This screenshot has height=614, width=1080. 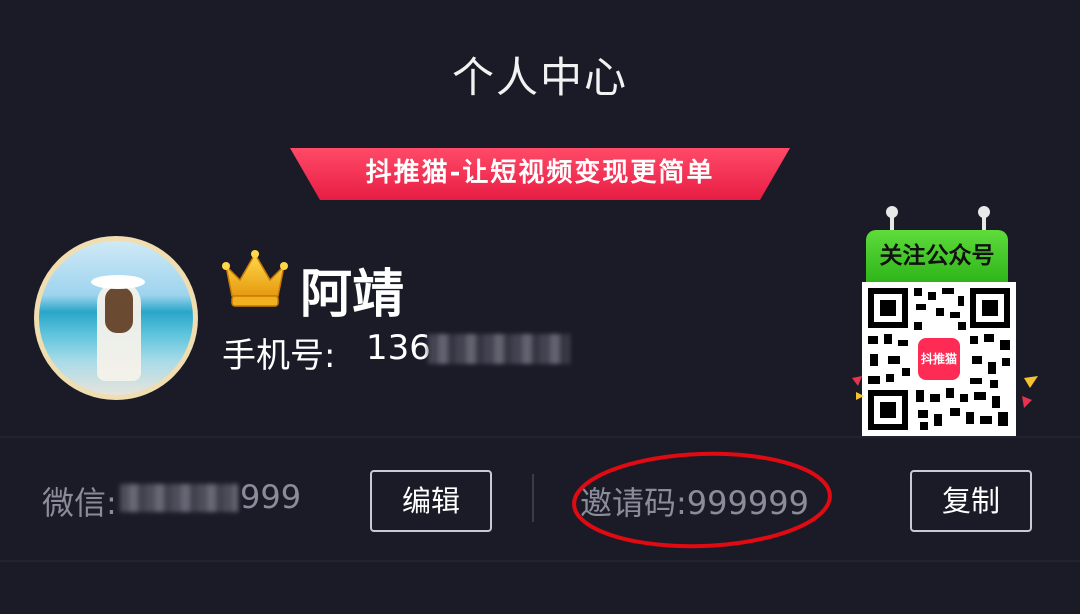 What do you see at coordinates (179, 498) in the screenshot?
I see `wechat-redaction` at bounding box center [179, 498].